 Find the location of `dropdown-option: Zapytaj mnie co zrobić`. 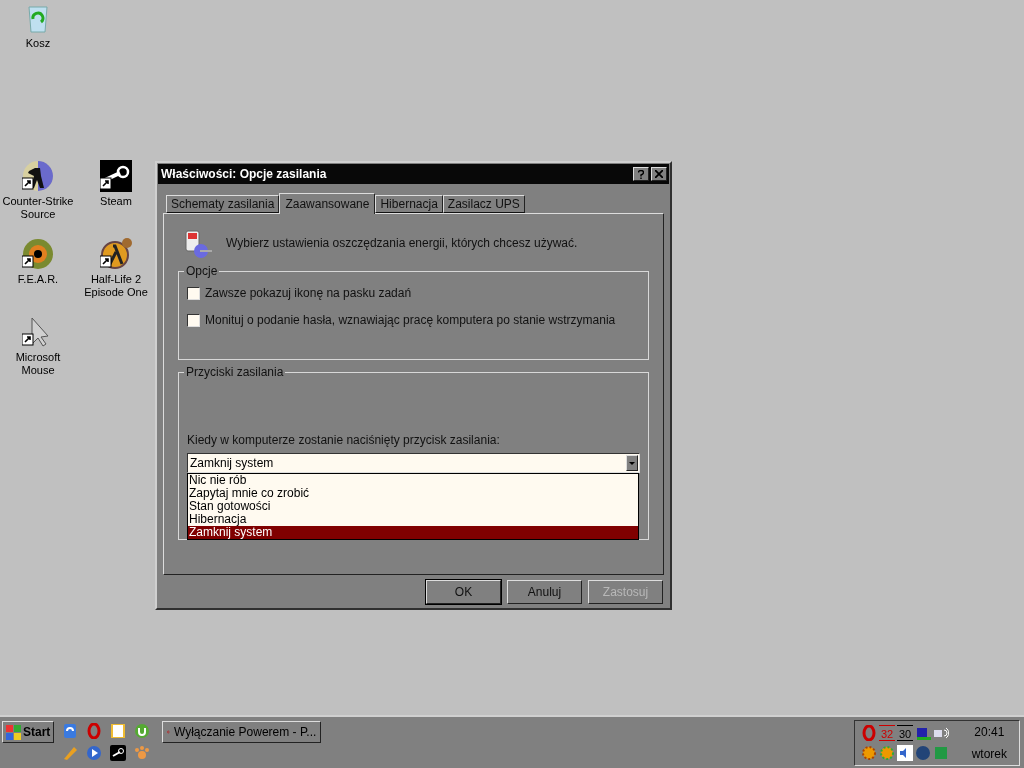

dropdown-option: Zapytaj mnie co zrobić is located at coordinates (413, 493).